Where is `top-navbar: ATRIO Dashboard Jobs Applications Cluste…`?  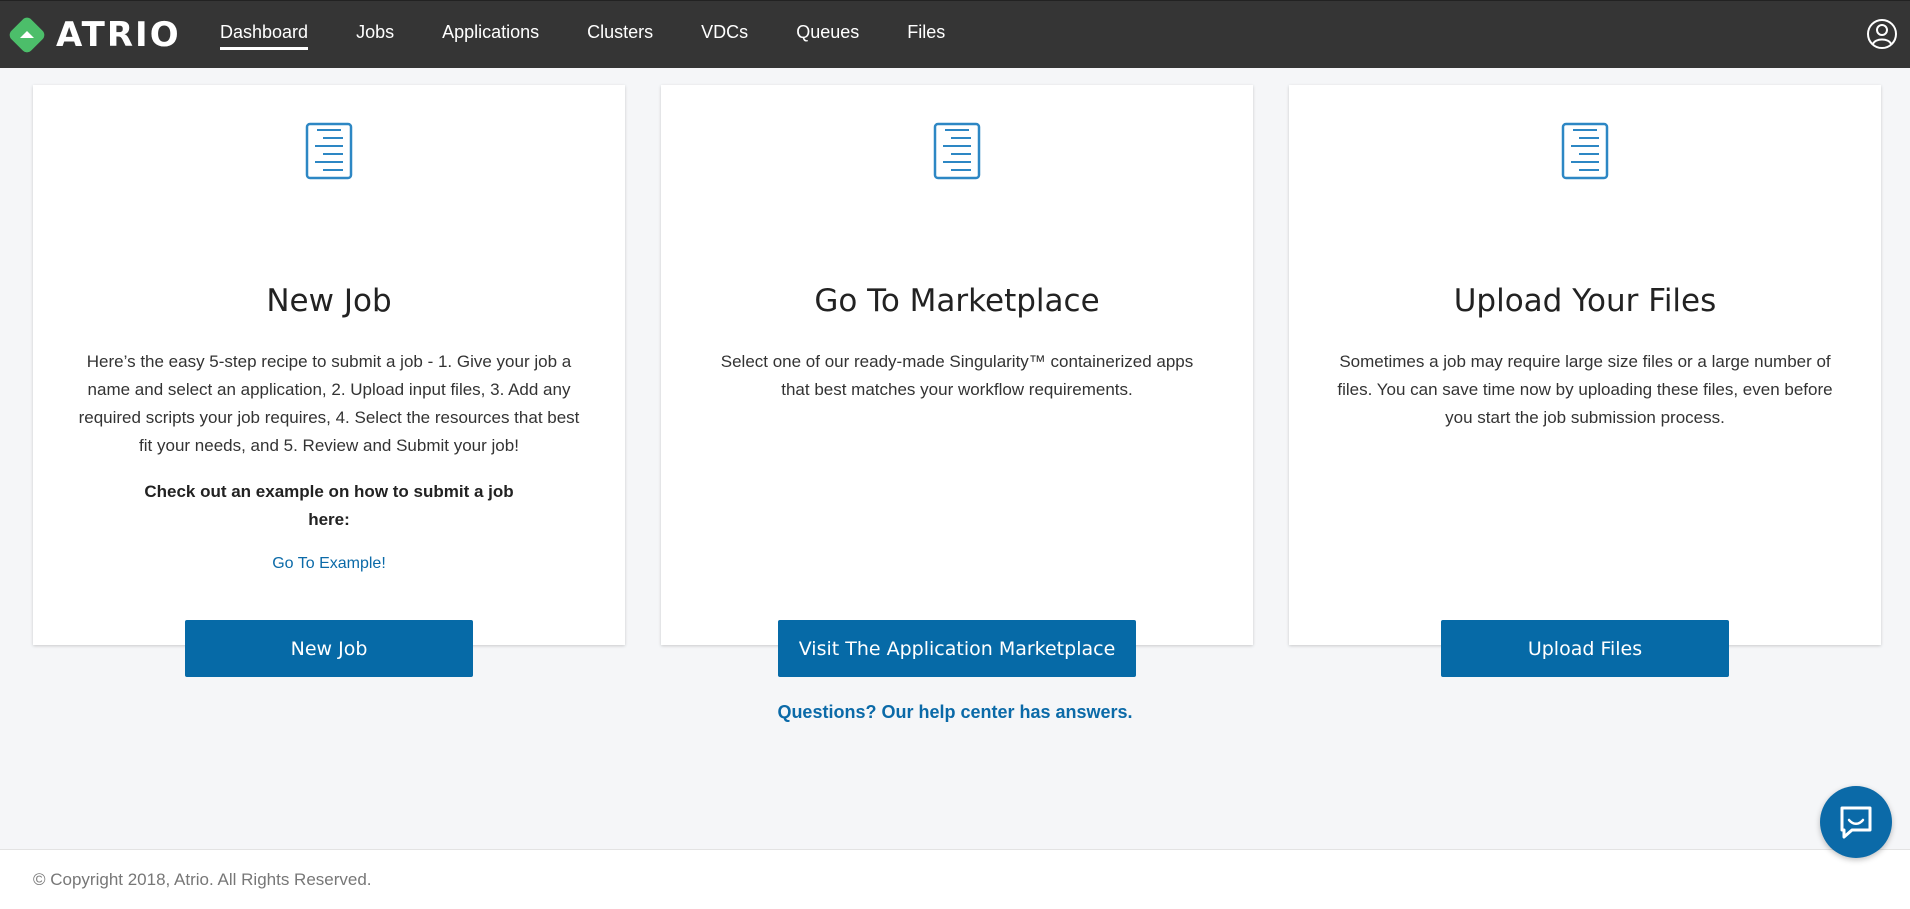
top-navbar: ATRIO Dashboard Jobs Applications Cluste… is located at coordinates (955, 34).